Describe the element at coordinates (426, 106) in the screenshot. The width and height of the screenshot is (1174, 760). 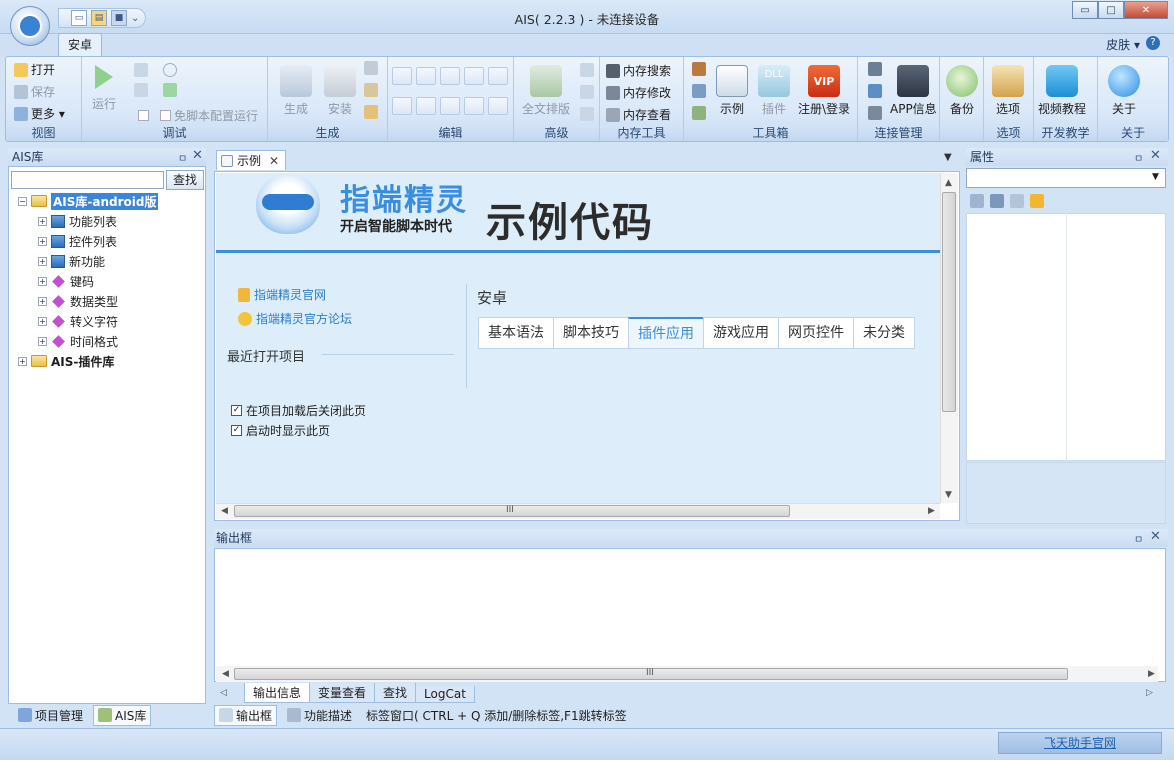
I see `redo-icon` at that location.